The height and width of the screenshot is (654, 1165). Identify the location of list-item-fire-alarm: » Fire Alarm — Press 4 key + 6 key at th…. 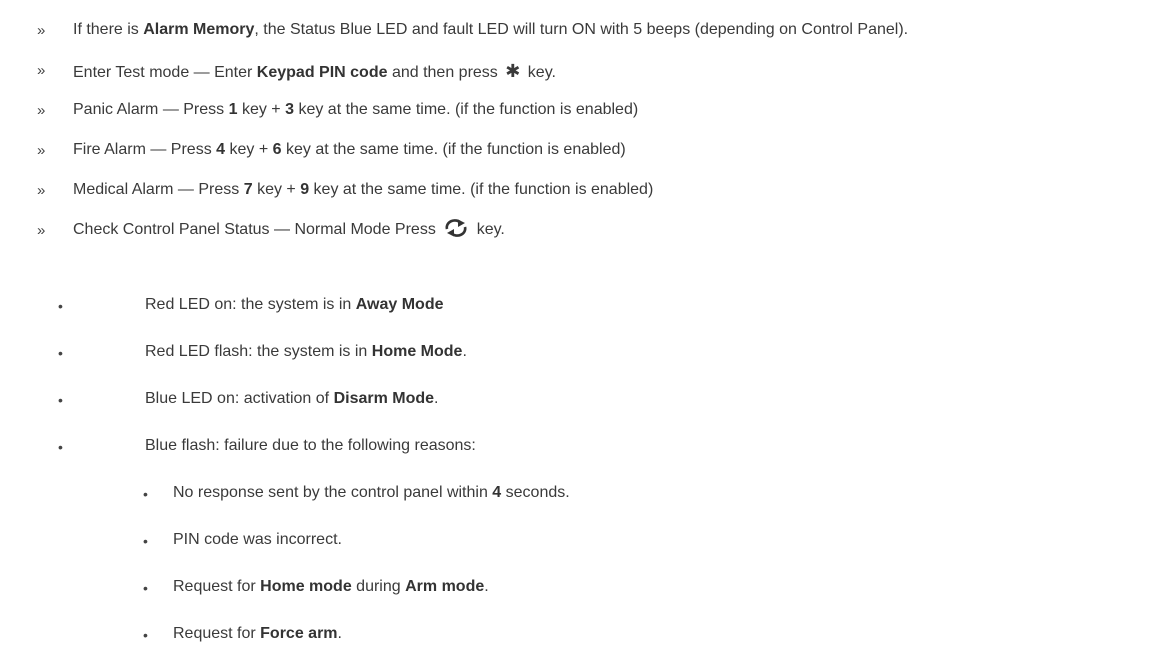
(582, 151).